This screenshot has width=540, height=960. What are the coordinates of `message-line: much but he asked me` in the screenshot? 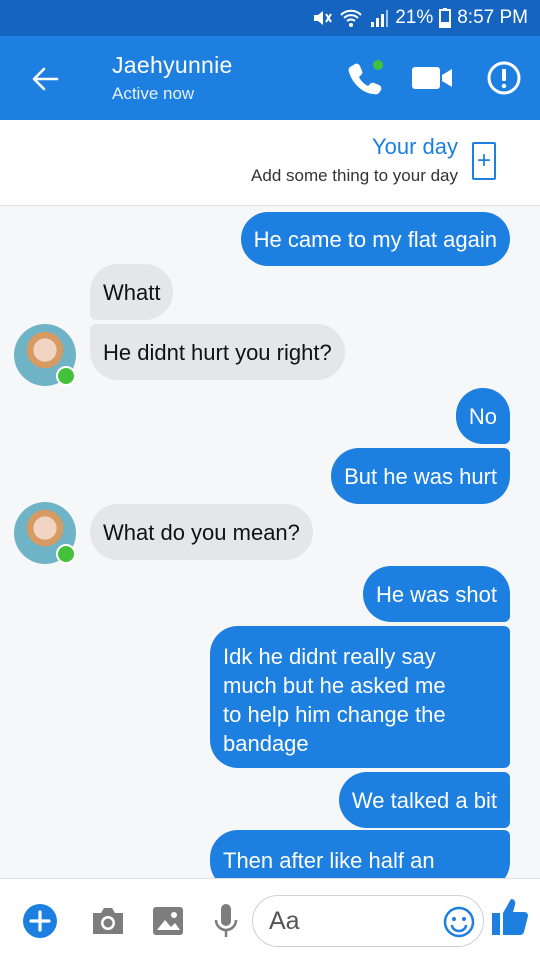 It's located at (334, 685).